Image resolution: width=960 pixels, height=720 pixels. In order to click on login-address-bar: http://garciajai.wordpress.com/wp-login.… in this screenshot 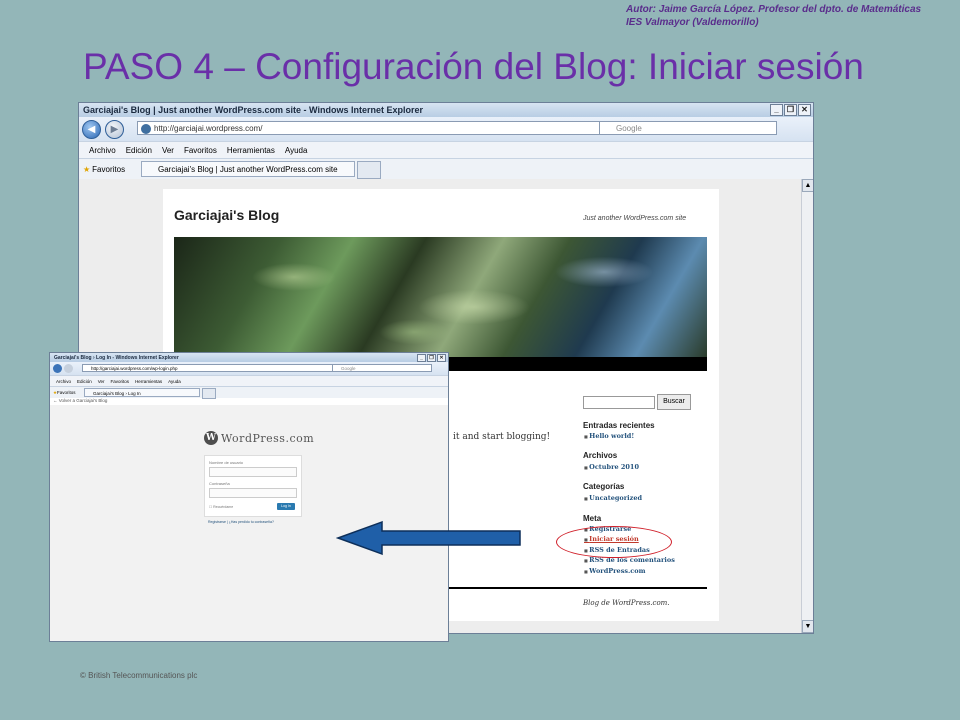, I will do `click(211, 368)`.